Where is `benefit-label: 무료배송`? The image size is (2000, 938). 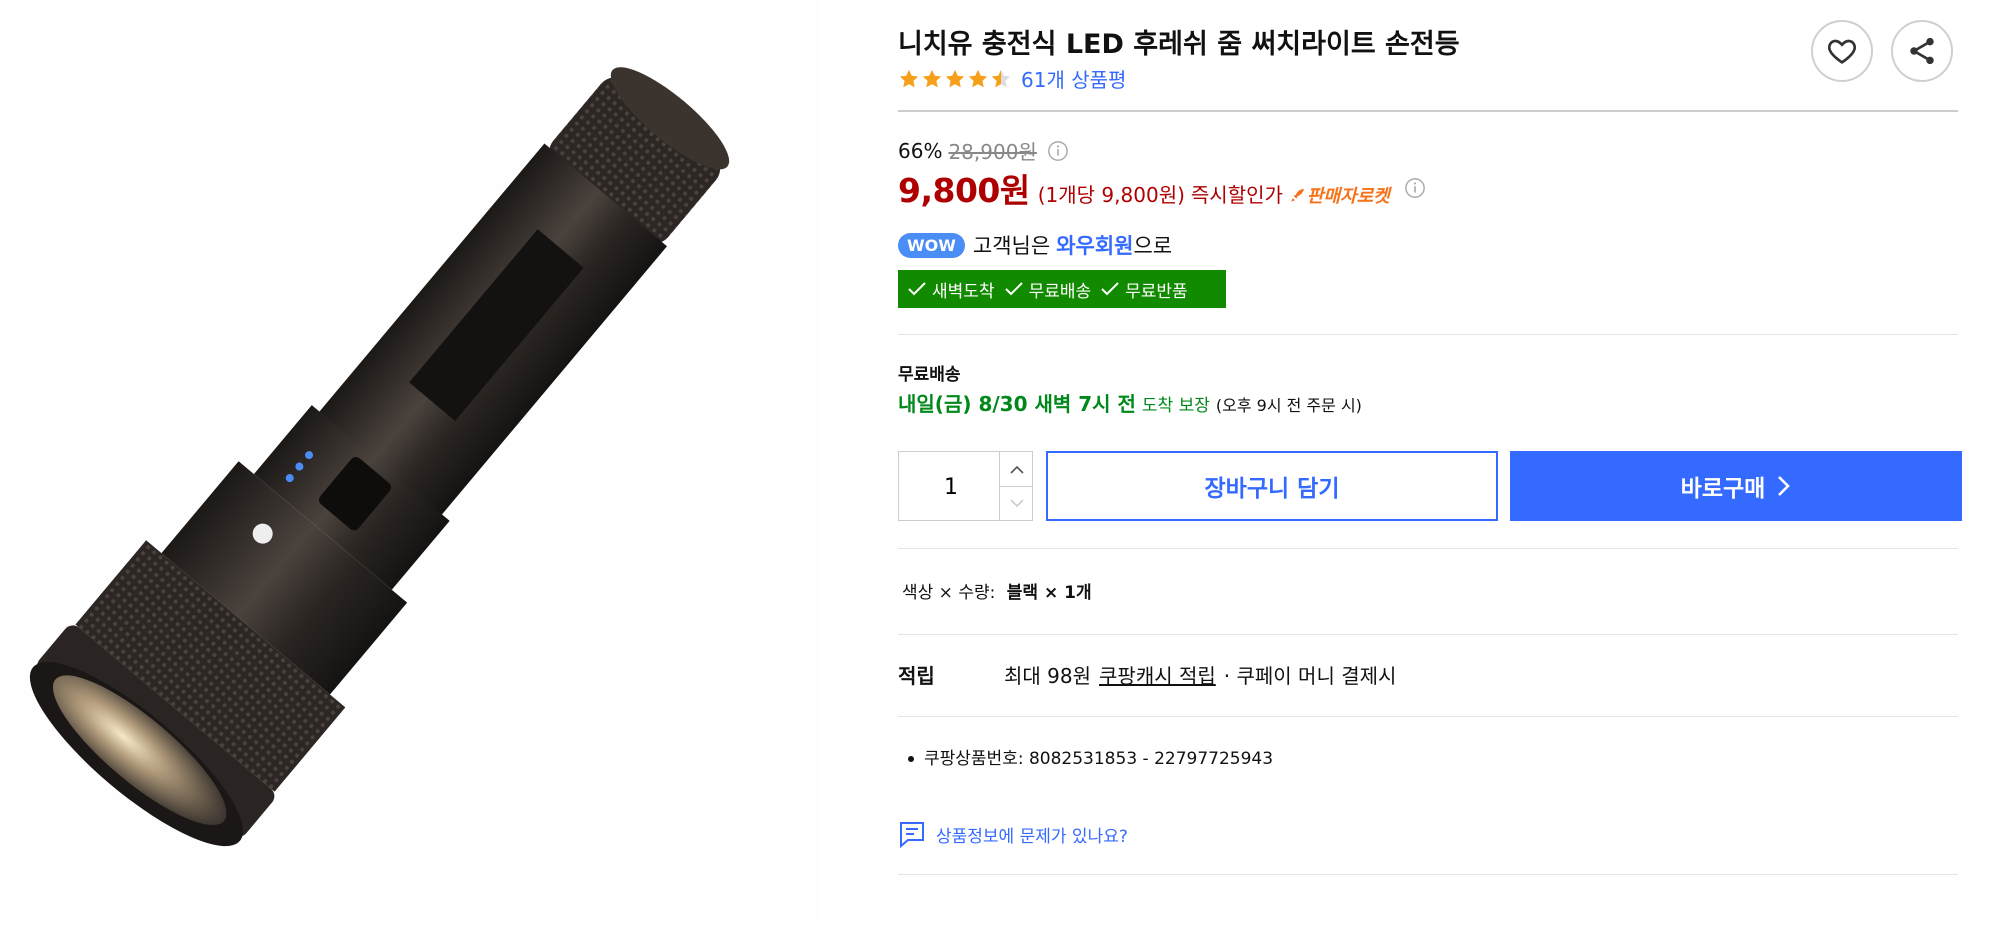 benefit-label: 무료배송 is located at coordinates (1060, 291).